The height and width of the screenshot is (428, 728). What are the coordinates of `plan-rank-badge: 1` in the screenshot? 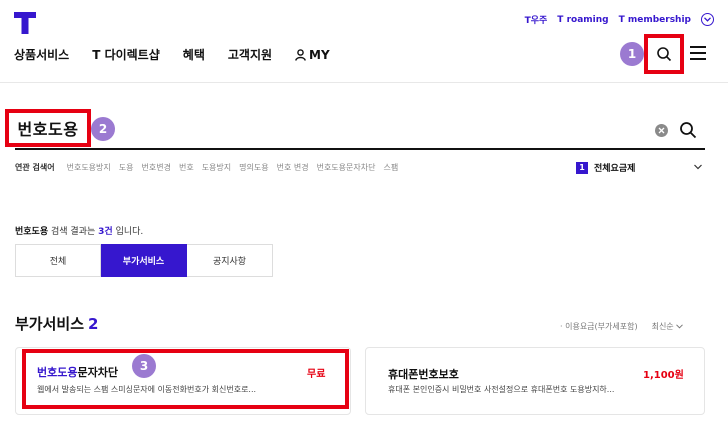 It's located at (582, 167).